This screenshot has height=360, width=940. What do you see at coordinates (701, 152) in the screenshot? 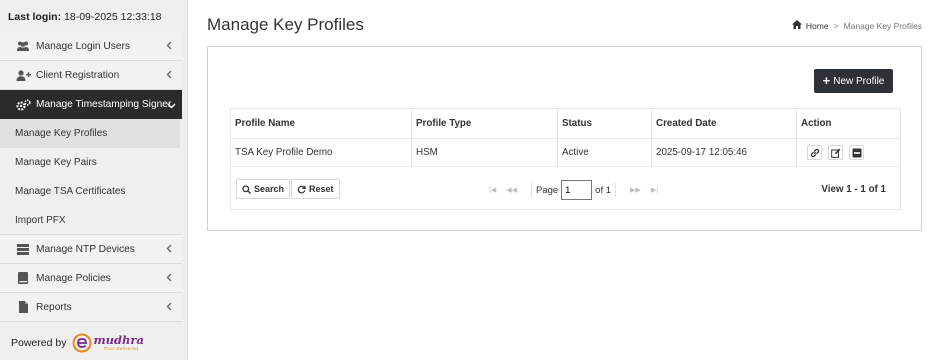
I see `cell-created-date: 2025-09-17 12:05:46` at bounding box center [701, 152].